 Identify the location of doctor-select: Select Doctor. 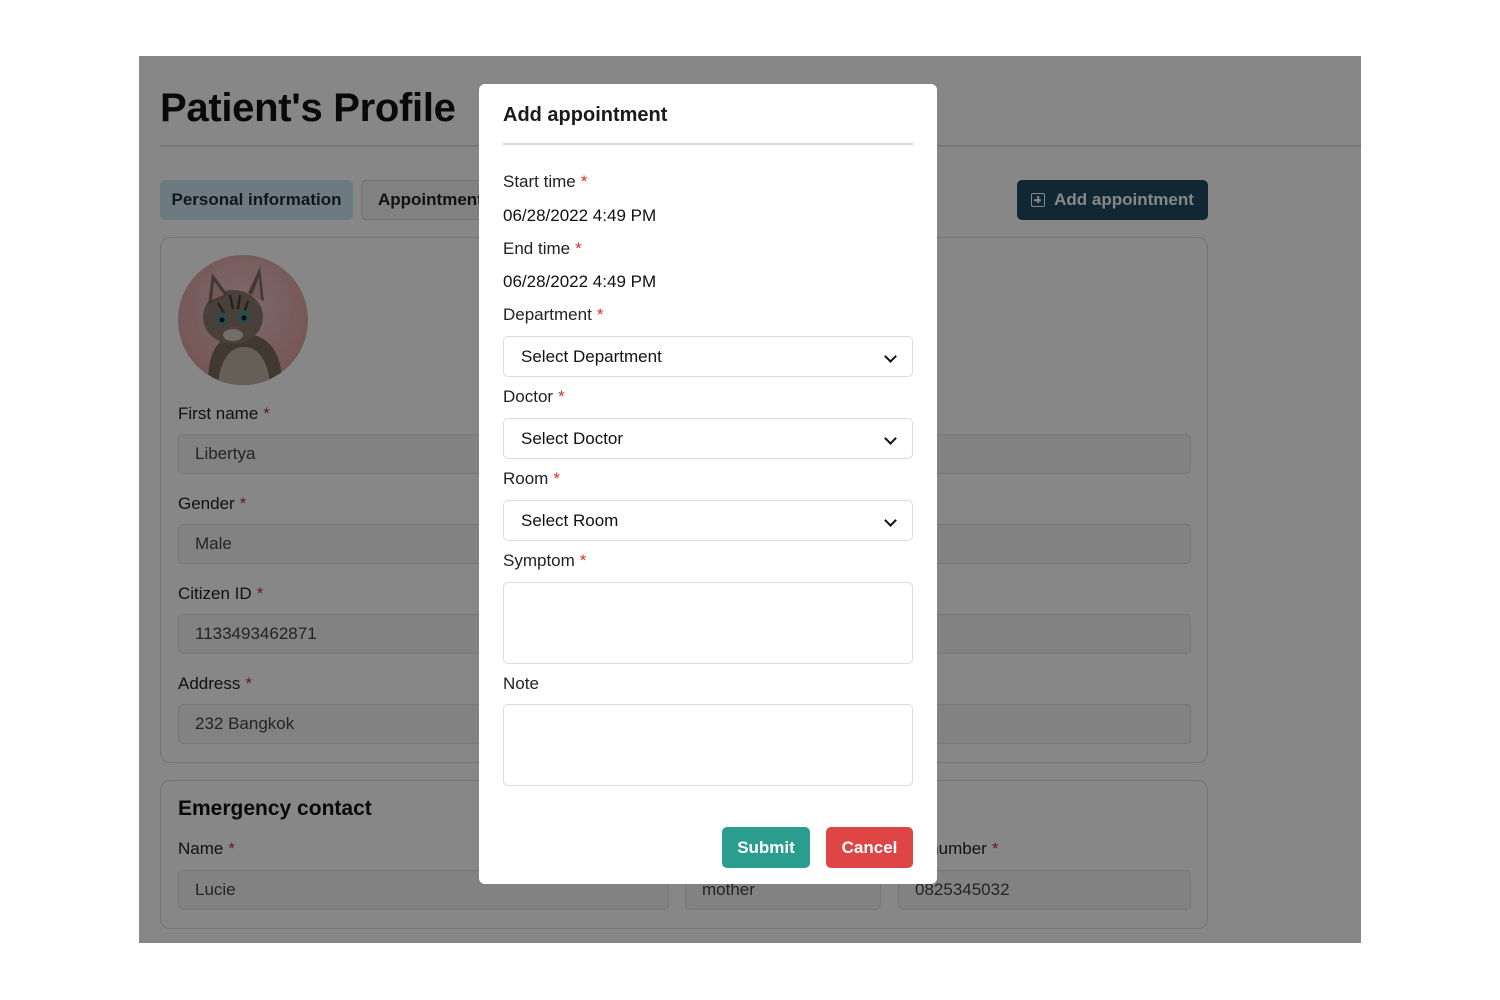
(708, 438).